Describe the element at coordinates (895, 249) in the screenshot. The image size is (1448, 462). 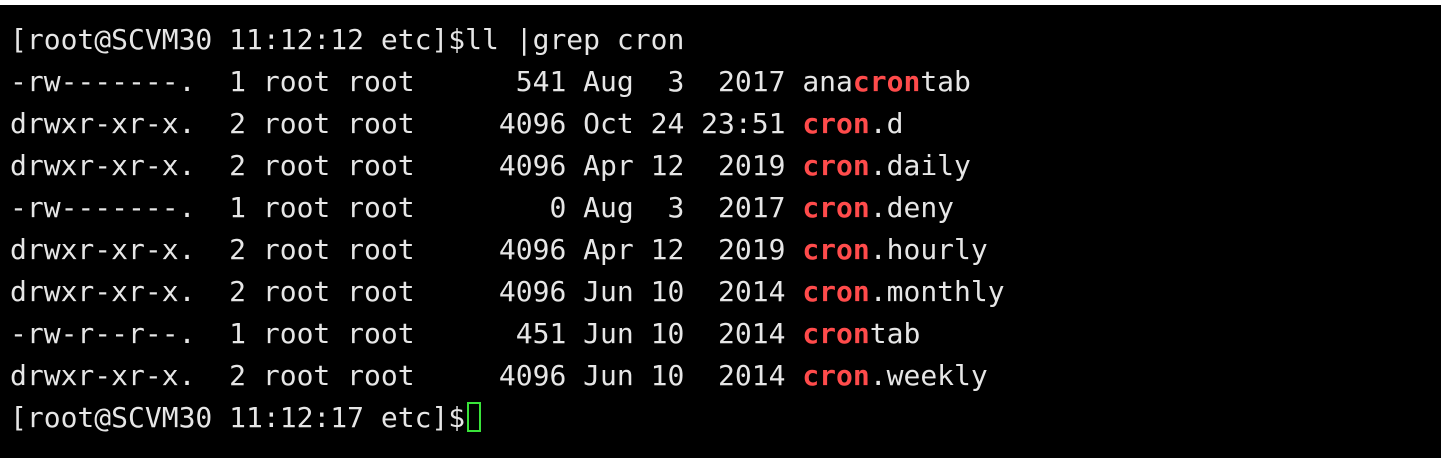
I see `file-name: cron.hourly` at that location.